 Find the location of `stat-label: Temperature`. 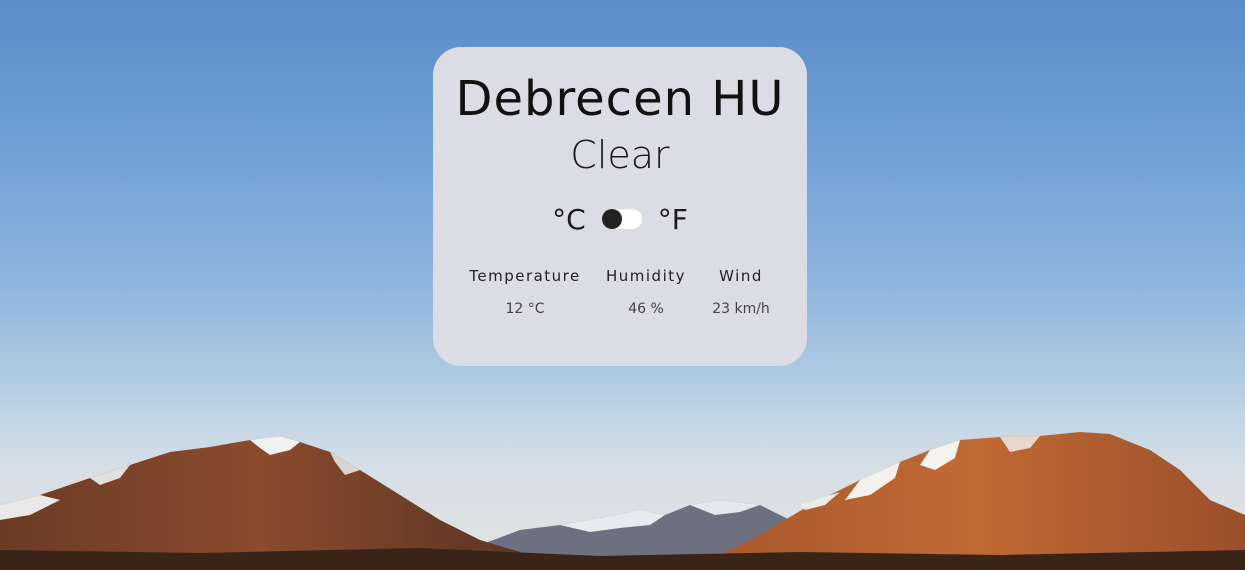

stat-label: Temperature is located at coordinates (525, 276).